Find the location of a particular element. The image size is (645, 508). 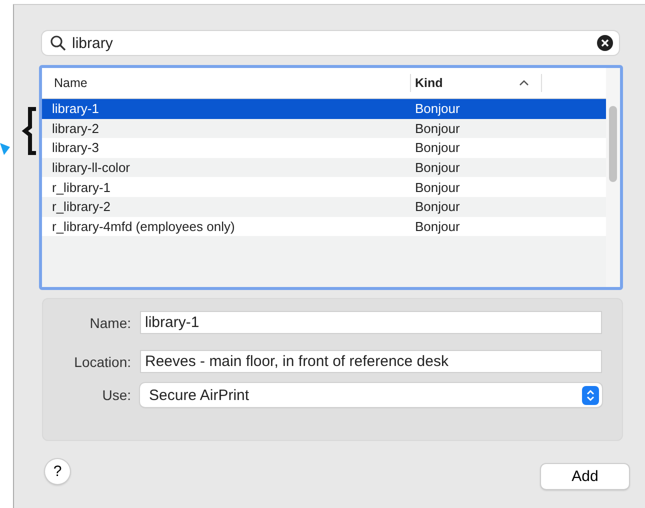

table-cell-text: library-3 is located at coordinates (75, 148).